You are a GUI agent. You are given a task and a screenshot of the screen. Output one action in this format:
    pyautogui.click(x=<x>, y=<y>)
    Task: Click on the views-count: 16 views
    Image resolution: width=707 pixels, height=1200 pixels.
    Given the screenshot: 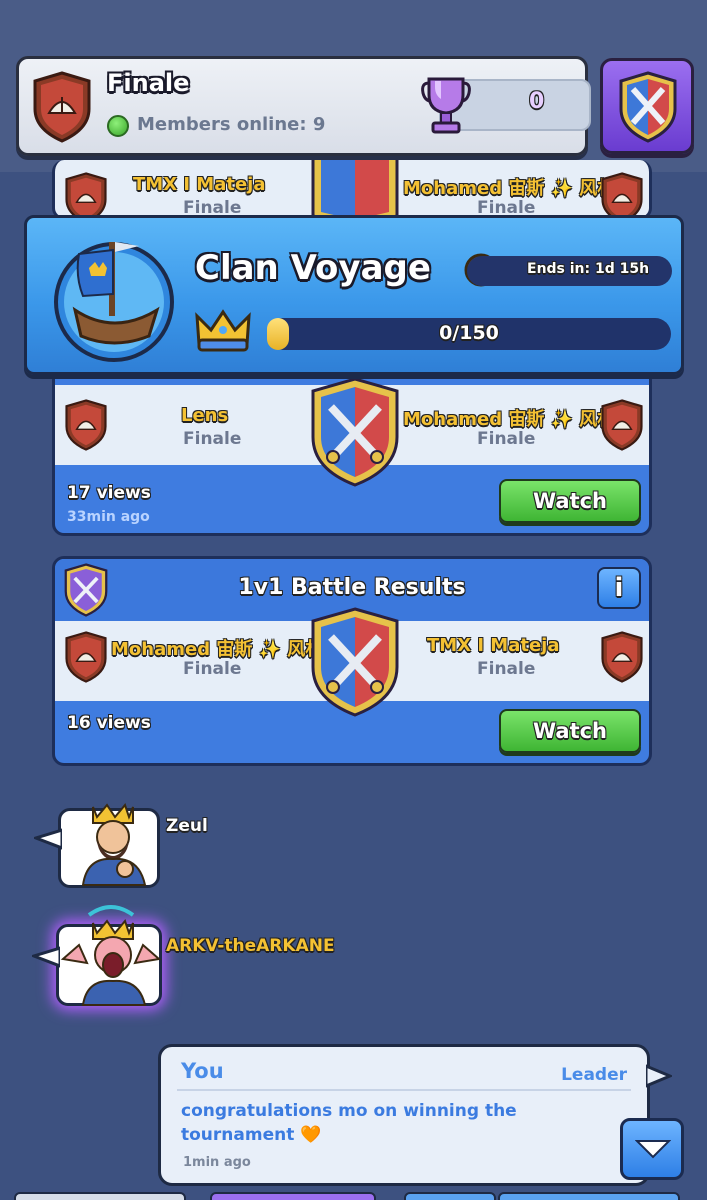 What is the action you would take?
    pyautogui.click(x=109, y=723)
    